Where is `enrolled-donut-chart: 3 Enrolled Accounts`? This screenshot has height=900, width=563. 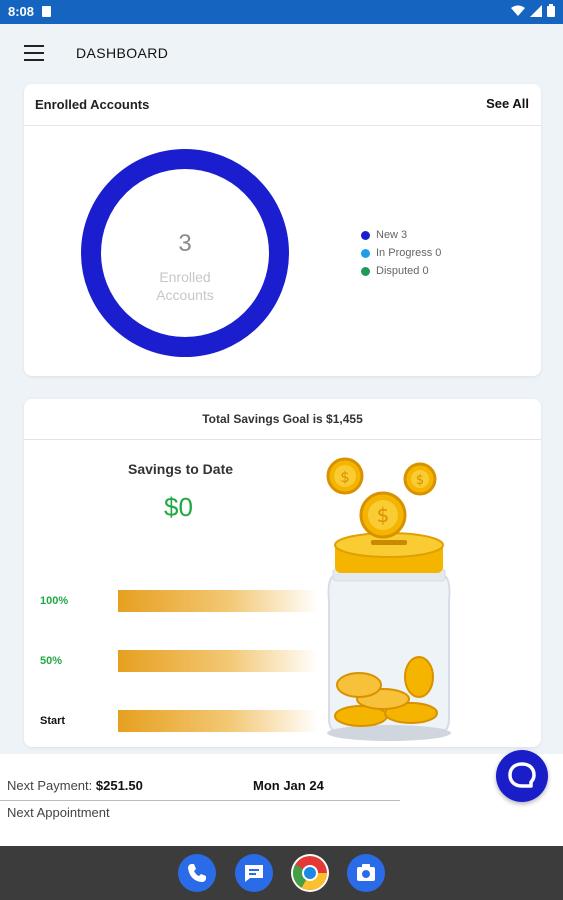
enrolled-donut-chart: 3 Enrolled Accounts is located at coordinates (185, 253).